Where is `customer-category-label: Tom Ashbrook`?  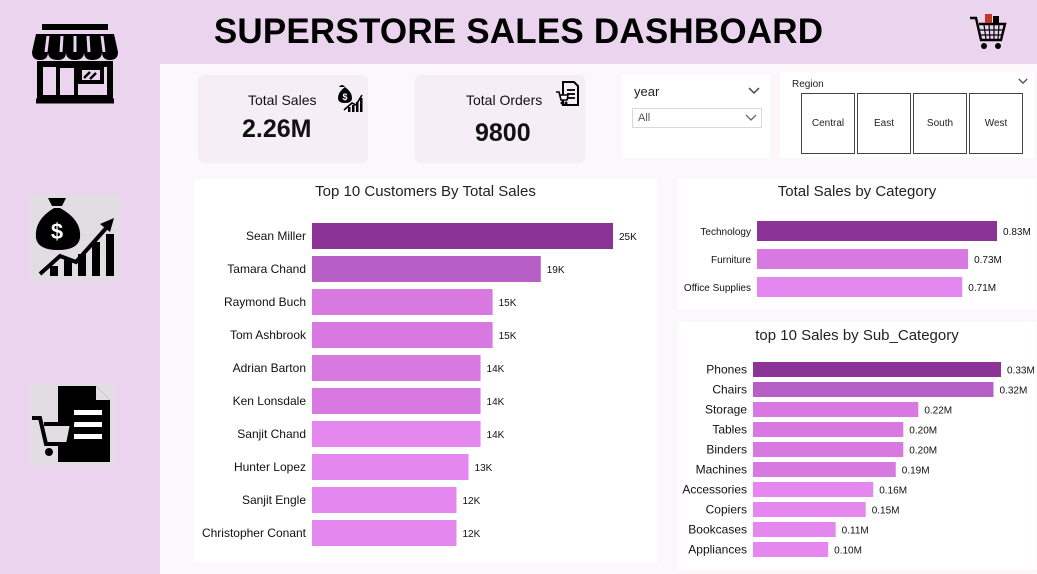
customer-category-label: Tom Ashbrook is located at coordinates (268, 335).